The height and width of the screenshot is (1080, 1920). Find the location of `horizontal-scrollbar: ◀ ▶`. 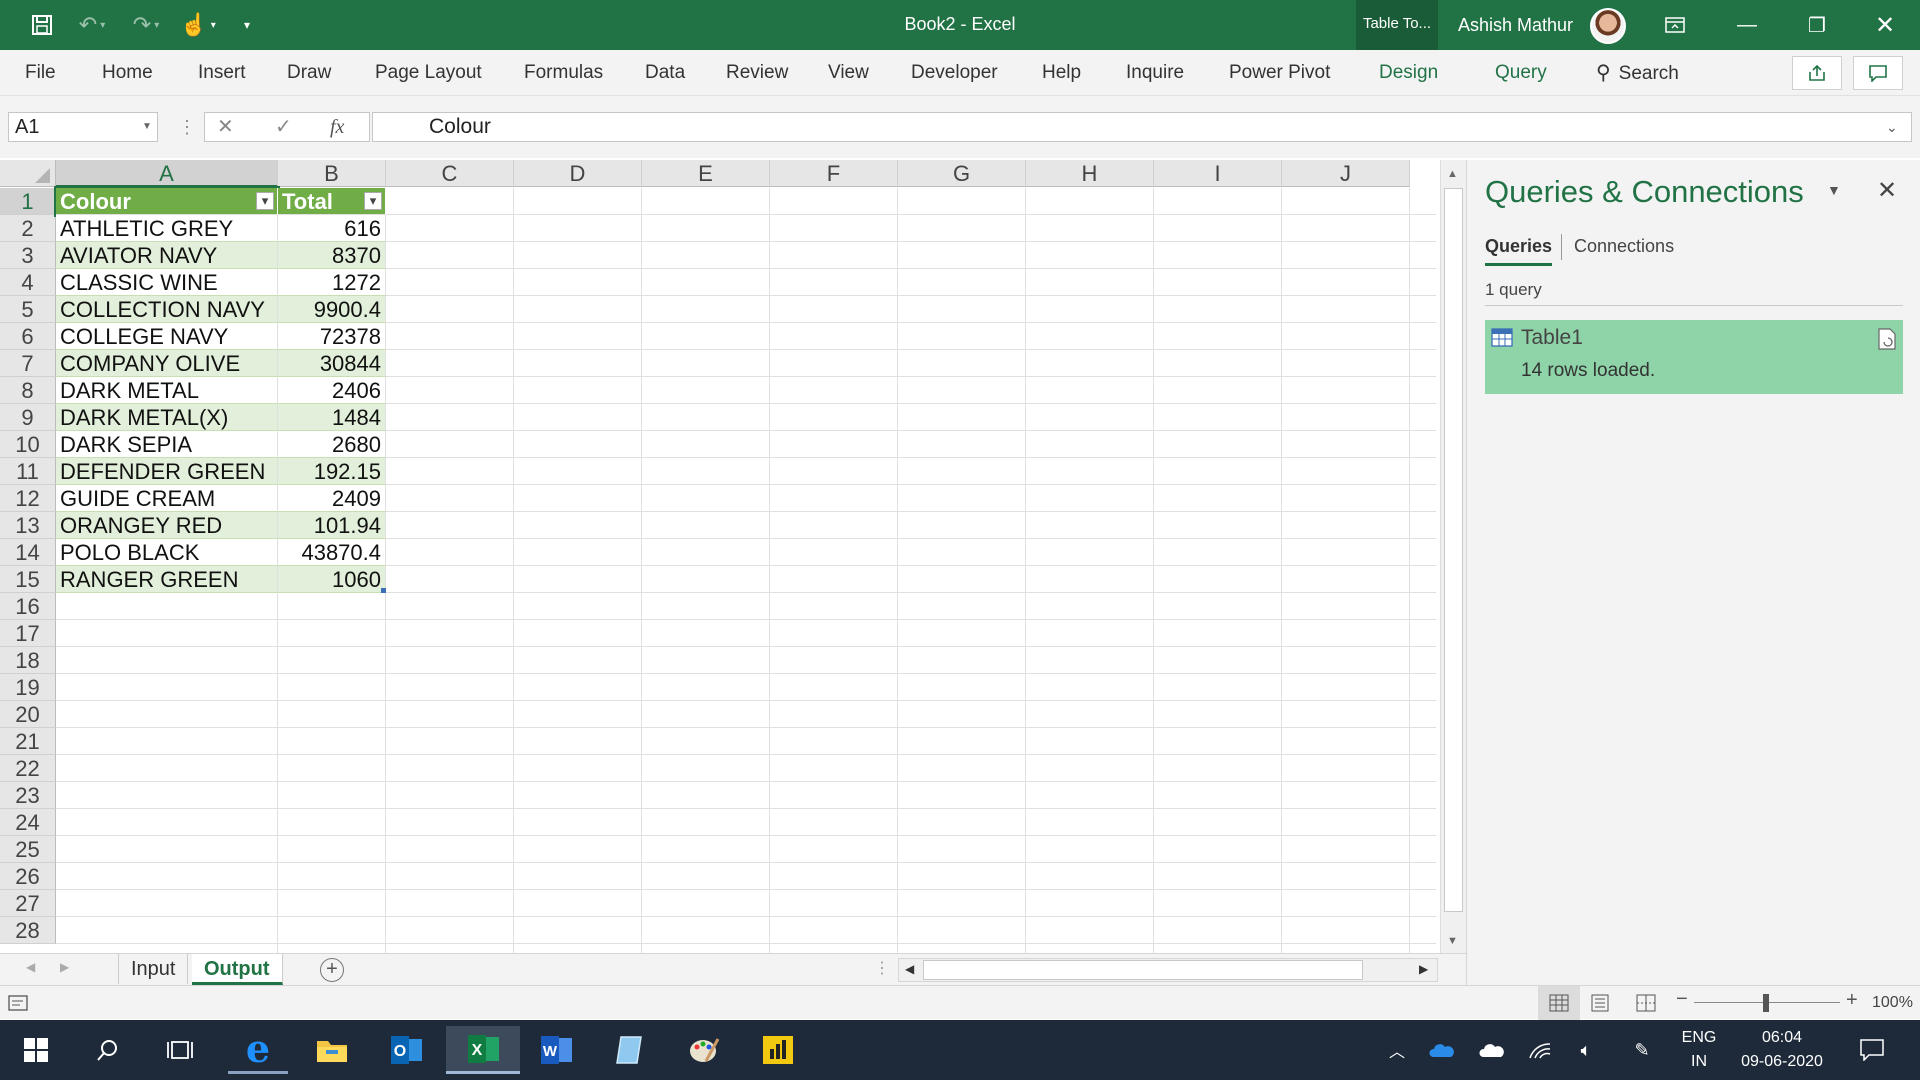

horizontal-scrollbar: ◀ ▶ is located at coordinates (1168, 970).